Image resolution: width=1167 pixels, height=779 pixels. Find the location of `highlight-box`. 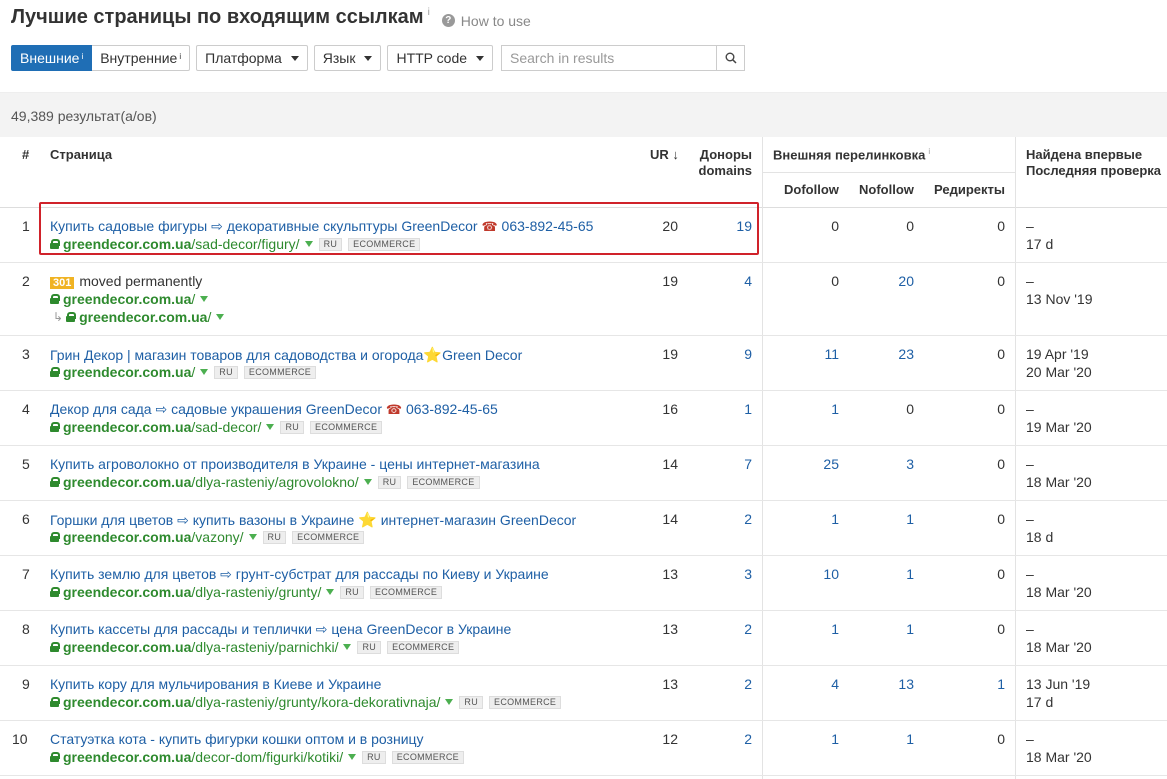

highlight-box is located at coordinates (399, 228).